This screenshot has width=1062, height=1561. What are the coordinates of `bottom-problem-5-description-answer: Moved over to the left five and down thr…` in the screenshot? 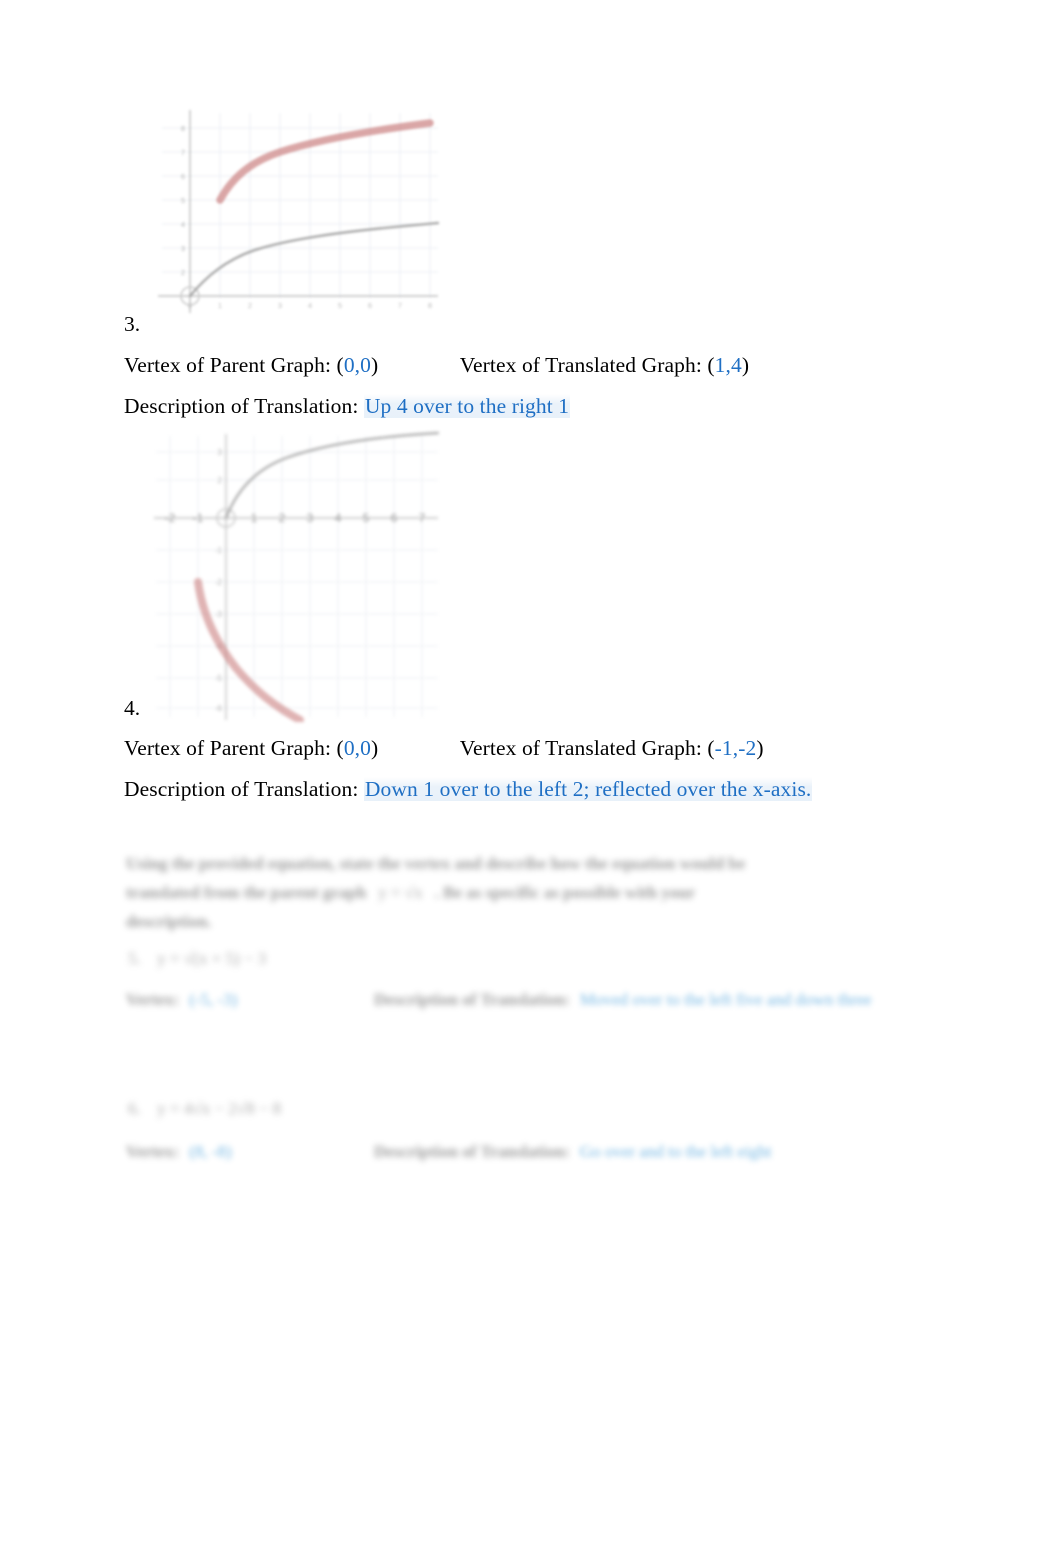 It's located at (725, 999).